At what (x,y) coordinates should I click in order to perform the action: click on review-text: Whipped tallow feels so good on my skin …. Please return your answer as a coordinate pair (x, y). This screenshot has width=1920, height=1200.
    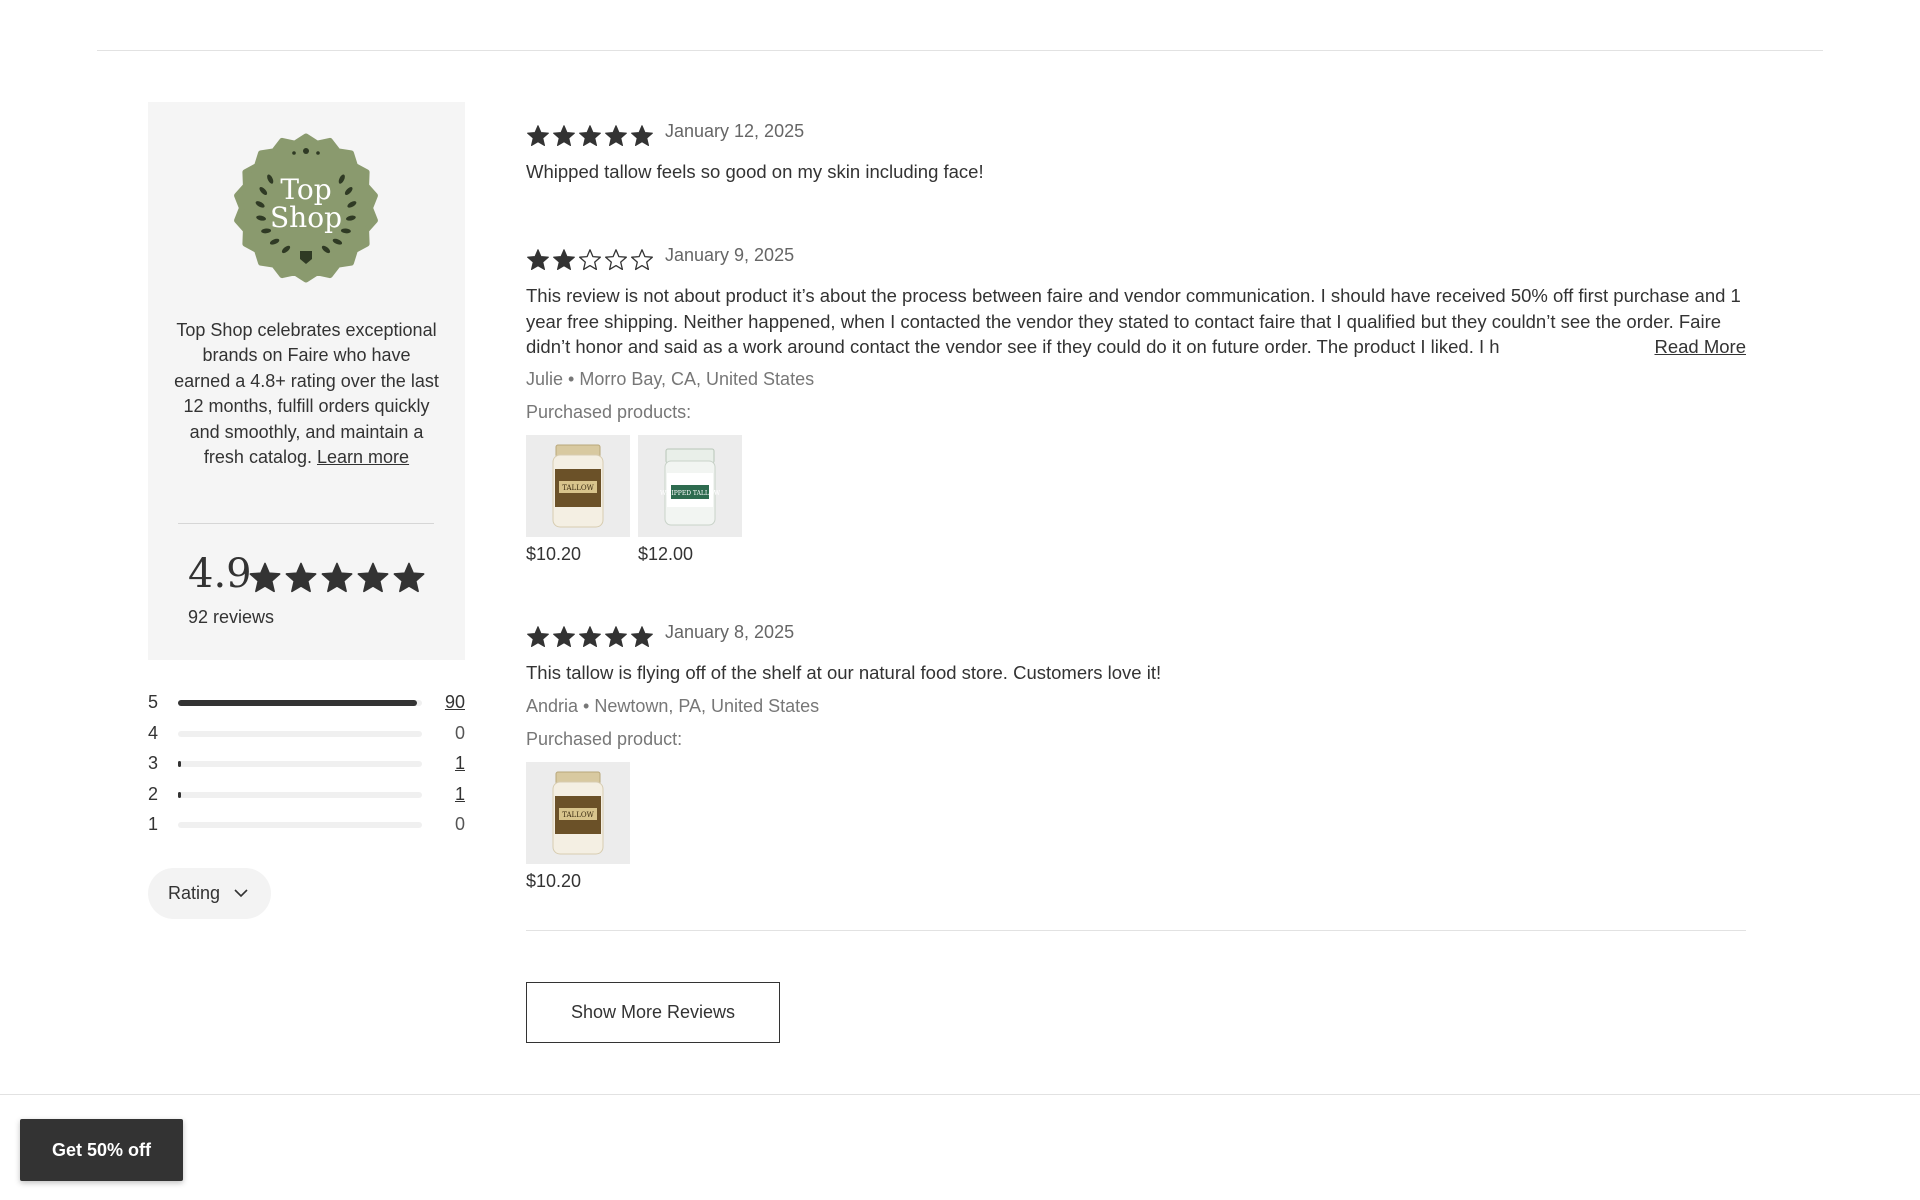
    Looking at the image, I should click on (1136, 171).